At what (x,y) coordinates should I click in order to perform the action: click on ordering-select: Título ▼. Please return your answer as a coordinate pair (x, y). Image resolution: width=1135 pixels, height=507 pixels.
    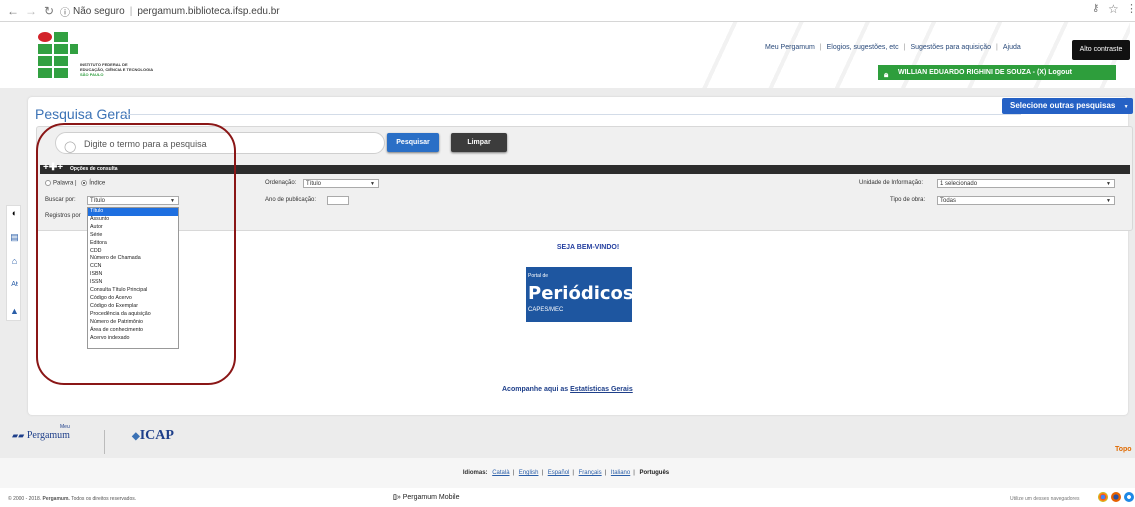
    Looking at the image, I should click on (341, 183).